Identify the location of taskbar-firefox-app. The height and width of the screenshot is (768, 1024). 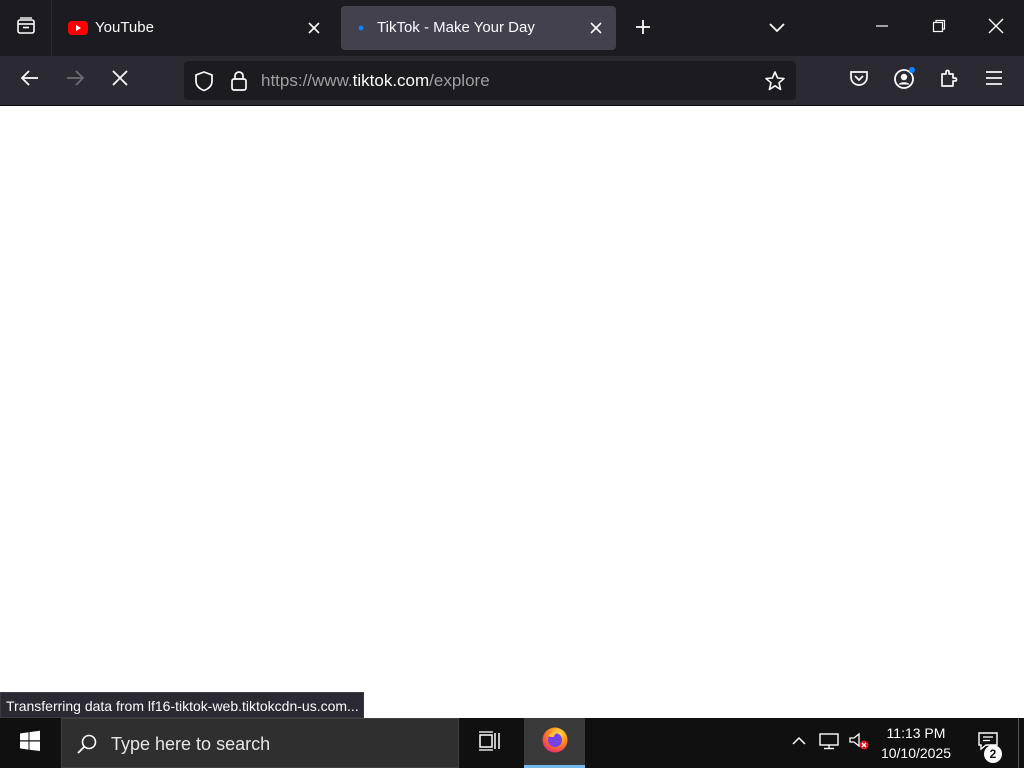
(554, 743).